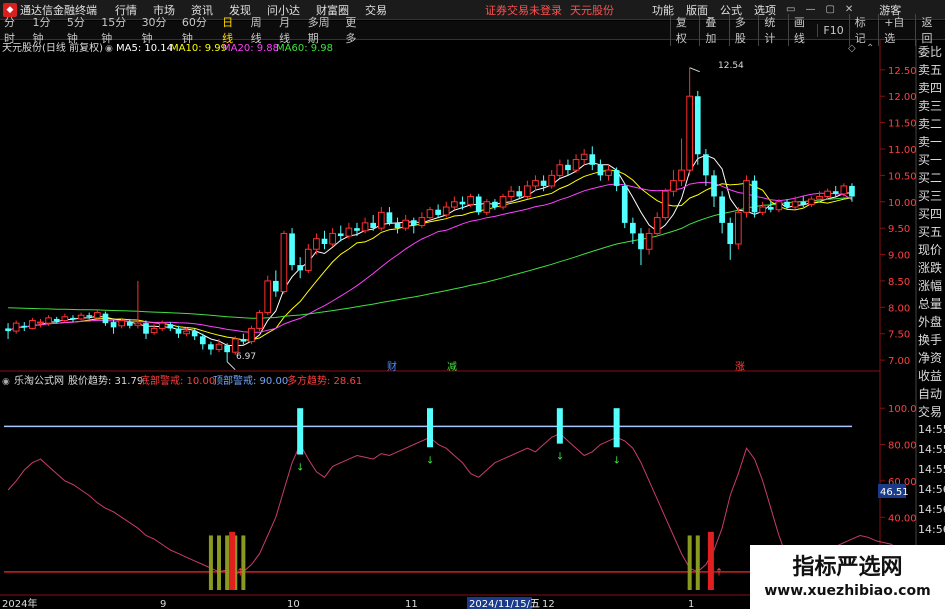 This screenshot has height=609, width=945. What do you see at coordinates (931, 106) in the screenshot?
I see `side-list-item: 卖三` at bounding box center [931, 106].